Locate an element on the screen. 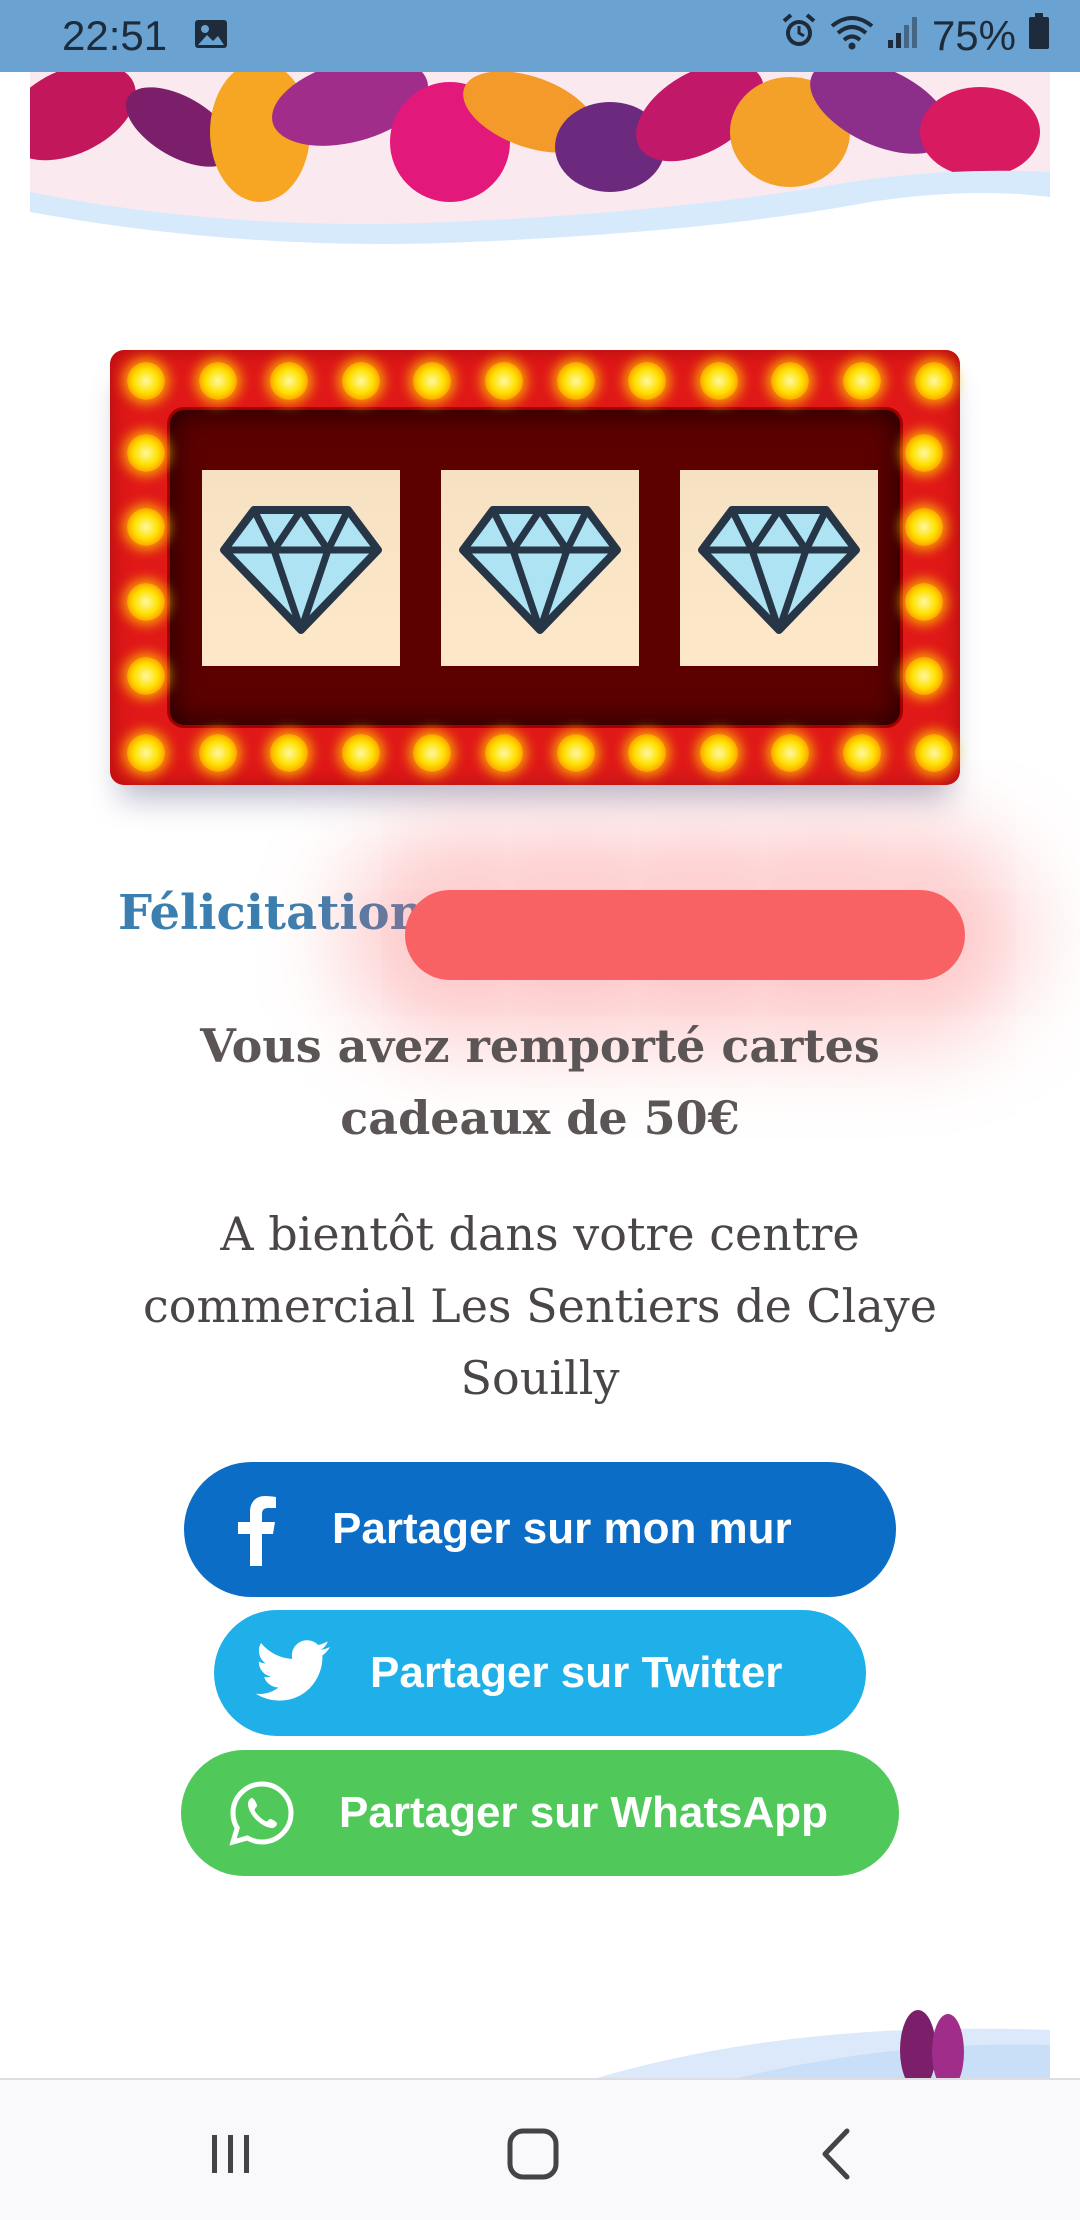 This screenshot has height=2220, width=1080. navigation-bar is located at coordinates (540, 2149).